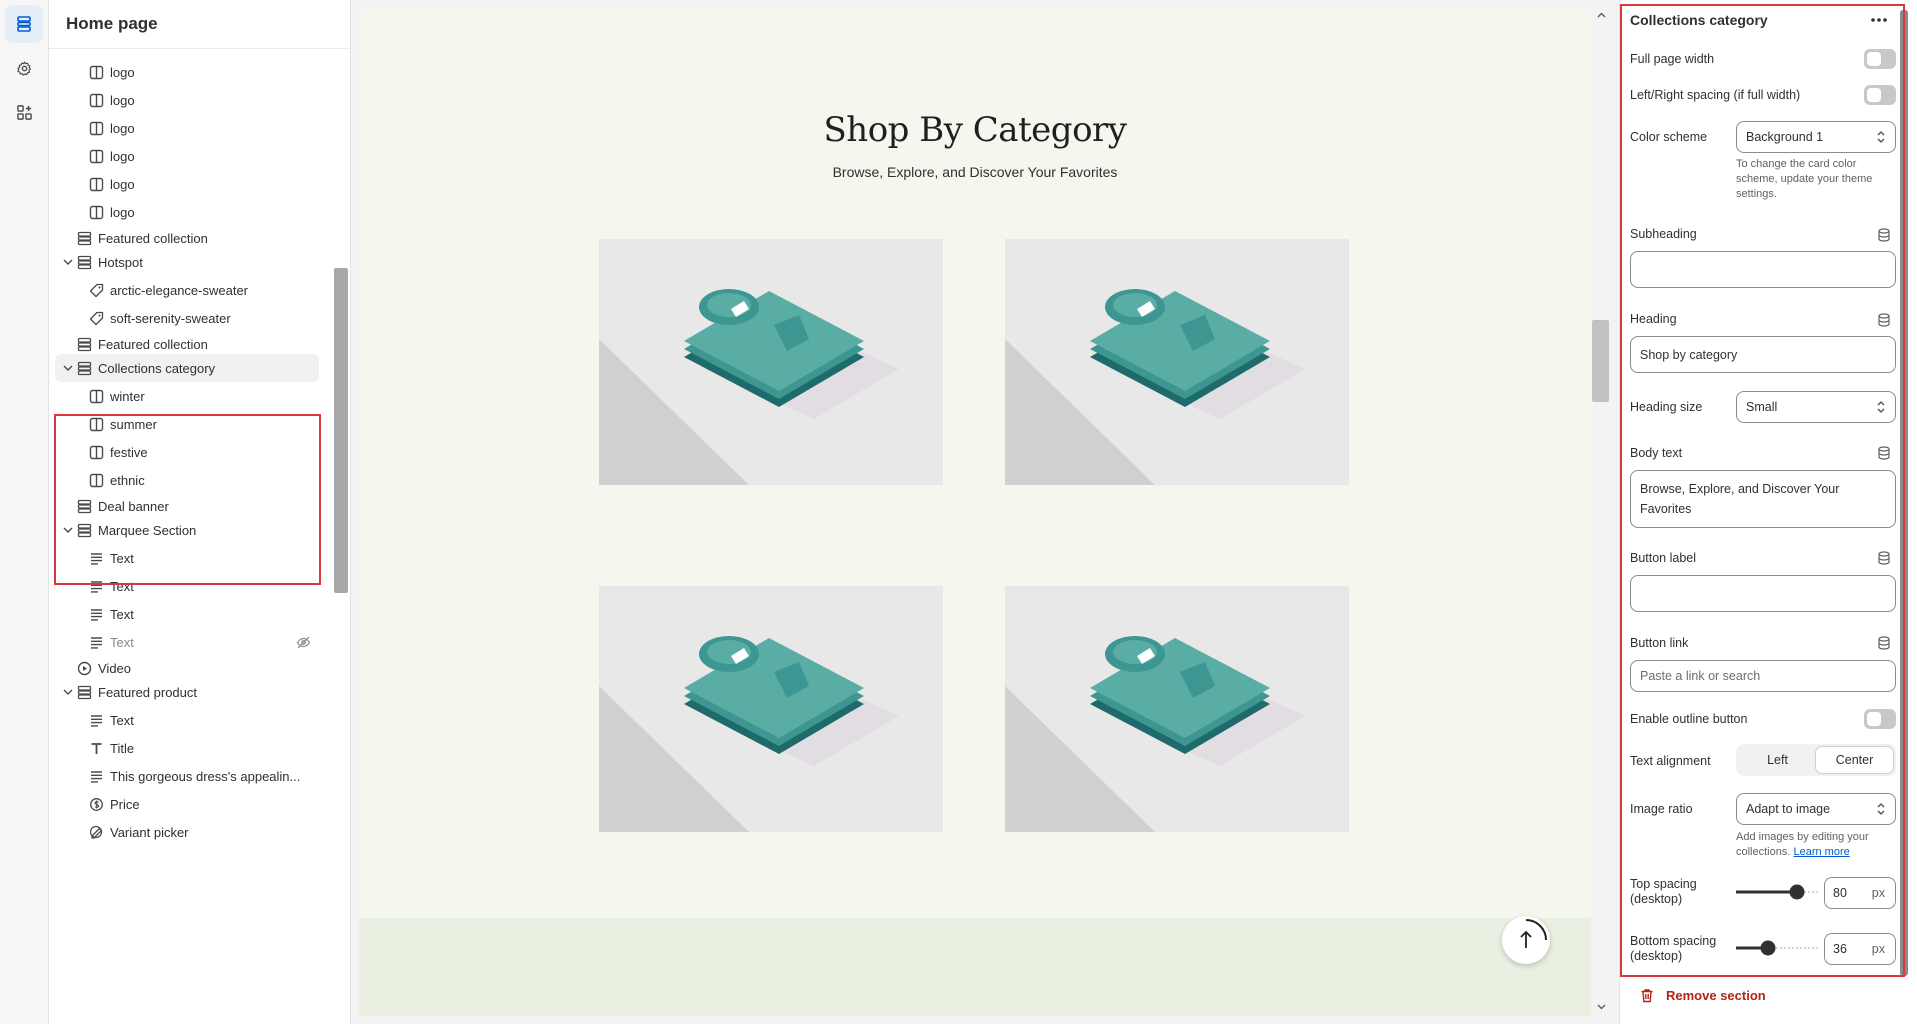 The height and width of the screenshot is (1024, 1917). What do you see at coordinates (1777, 892) in the screenshot?
I see `top-spacing-slider` at bounding box center [1777, 892].